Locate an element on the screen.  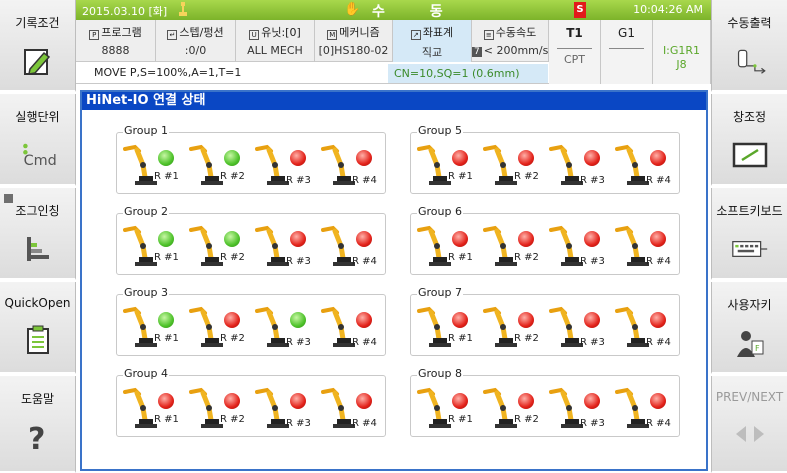
group-name: Group 8 is located at coordinates (440, 373).